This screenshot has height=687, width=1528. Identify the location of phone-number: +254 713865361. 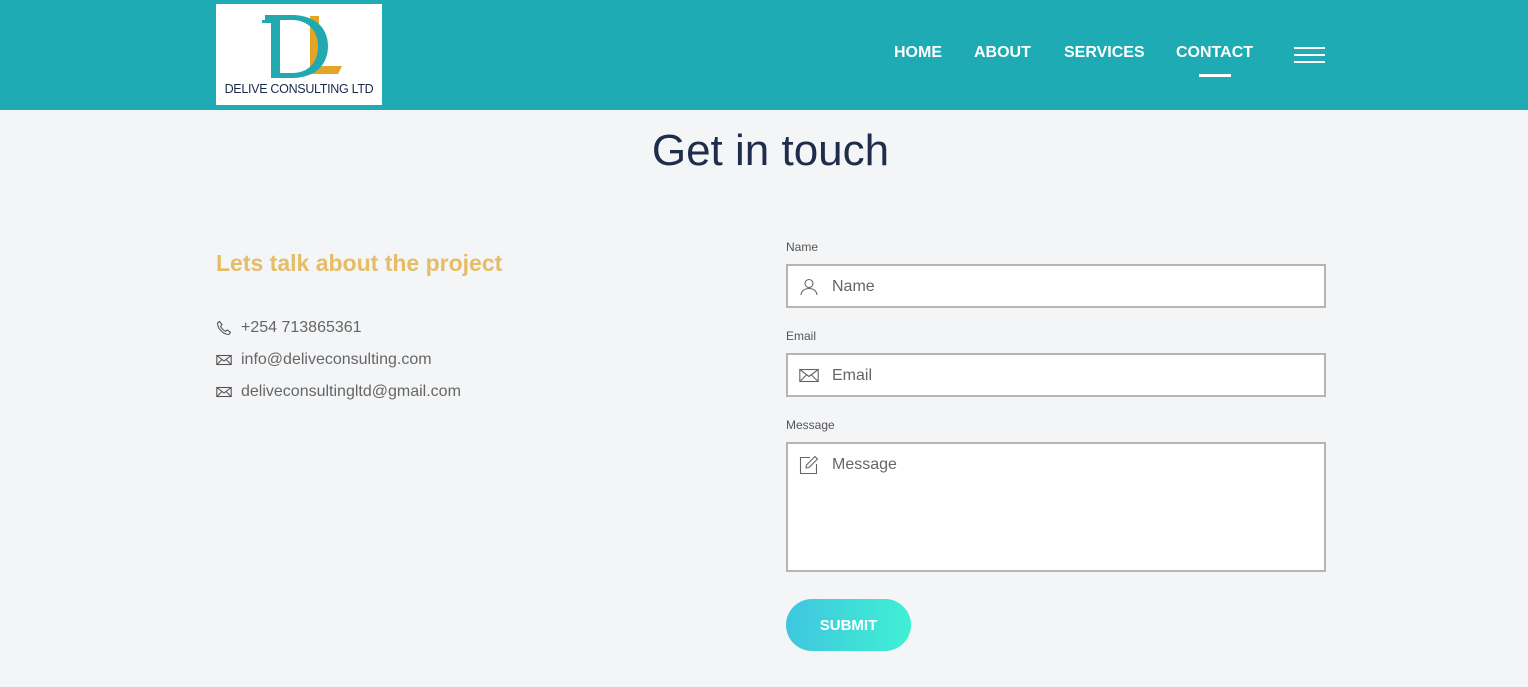
(301, 327).